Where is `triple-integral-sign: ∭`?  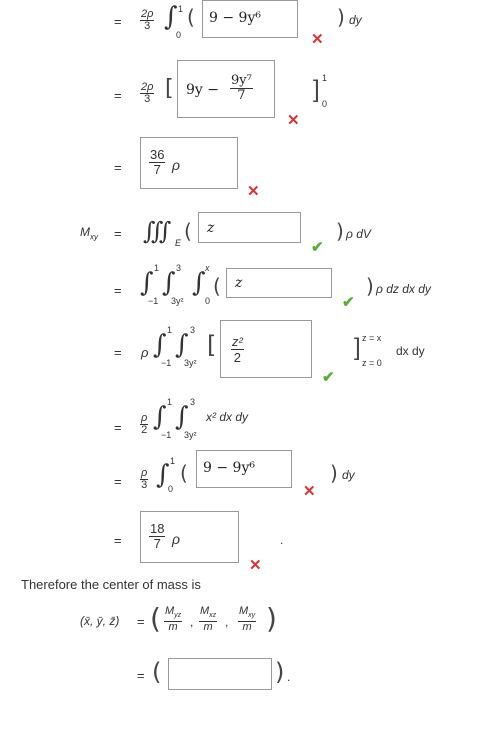
triple-integral-sign: ∭ is located at coordinates (157, 231).